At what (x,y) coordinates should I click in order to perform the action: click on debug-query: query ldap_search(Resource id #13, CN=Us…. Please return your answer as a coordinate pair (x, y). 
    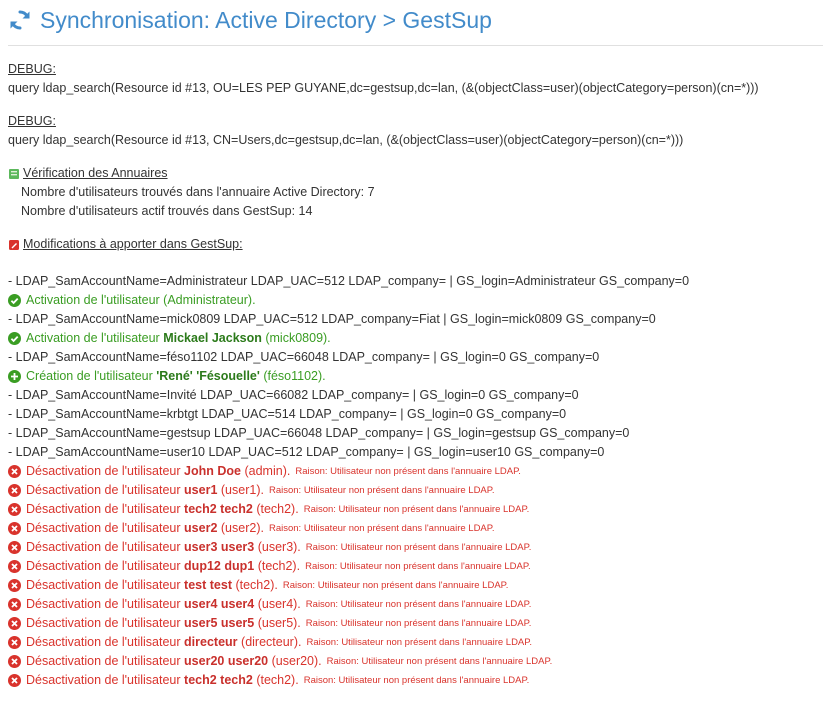
    Looking at the image, I should click on (346, 140).